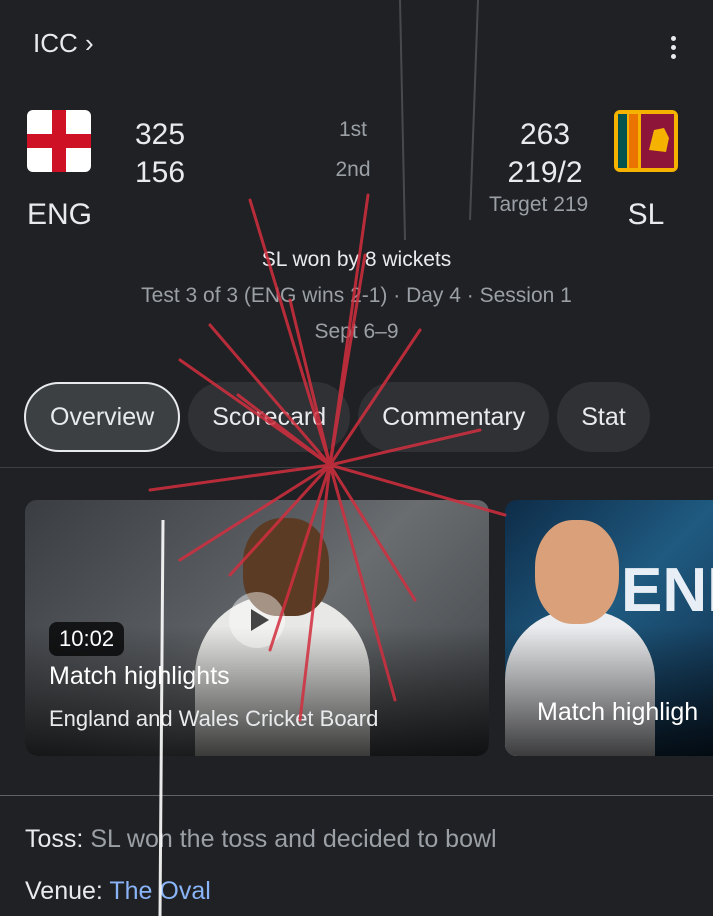  What do you see at coordinates (102, 417) in the screenshot?
I see `tab-overview: Overview` at bounding box center [102, 417].